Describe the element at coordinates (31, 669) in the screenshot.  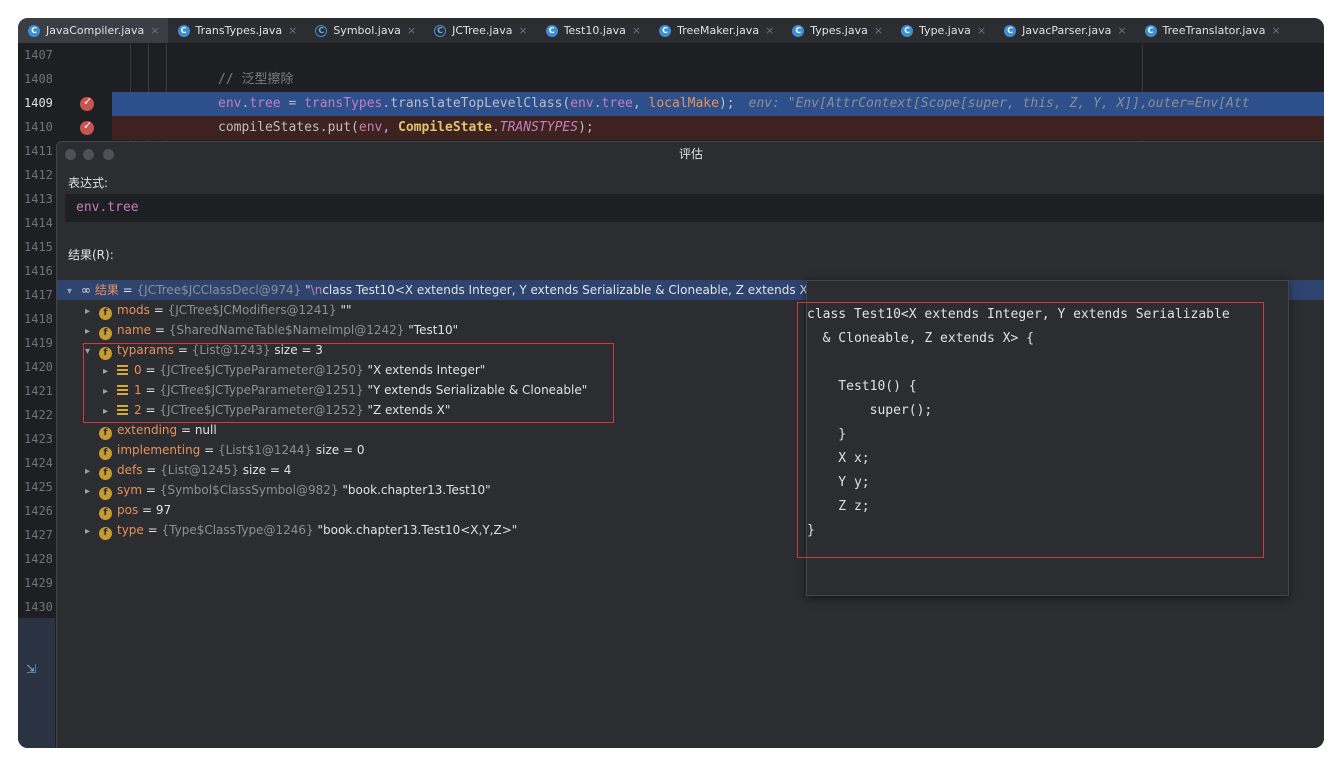
I see `step-into-icon: ⇲` at that location.